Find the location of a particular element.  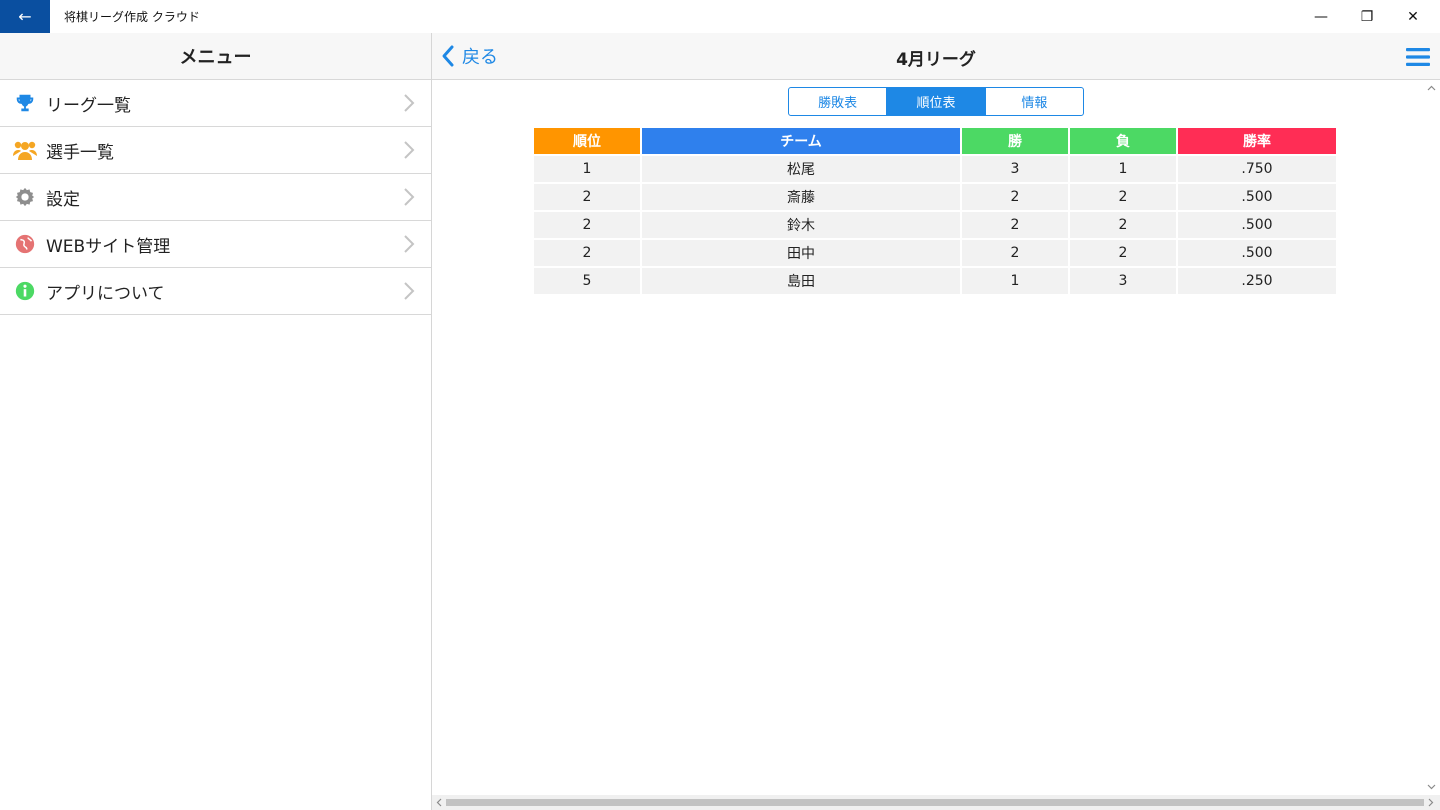

table-row: 5 島田 1 3 .250 is located at coordinates (935, 281).